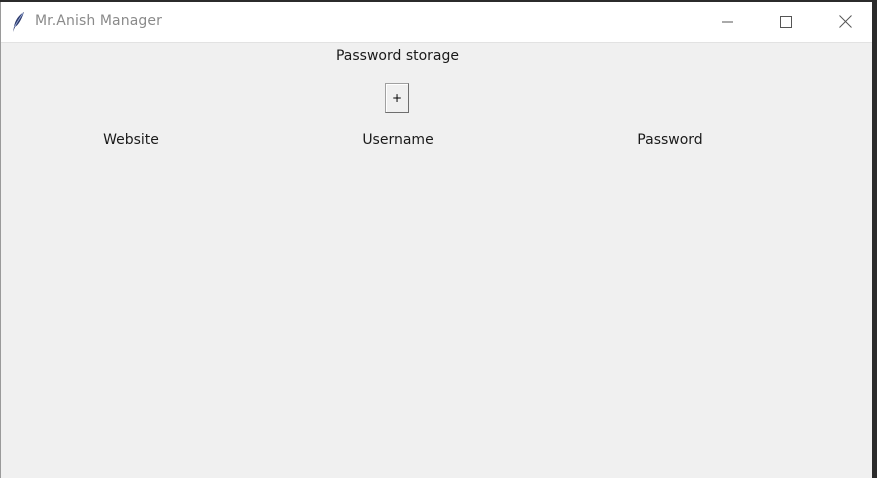 The image size is (877, 478). I want to click on feather-icon, so click(19, 22).